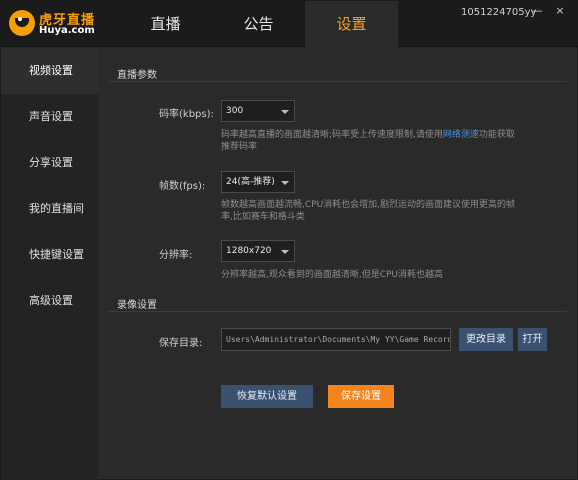  What do you see at coordinates (49, 301) in the screenshot?
I see `sidebar-item-advanced: 高级设置` at bounding box center [49, 301].